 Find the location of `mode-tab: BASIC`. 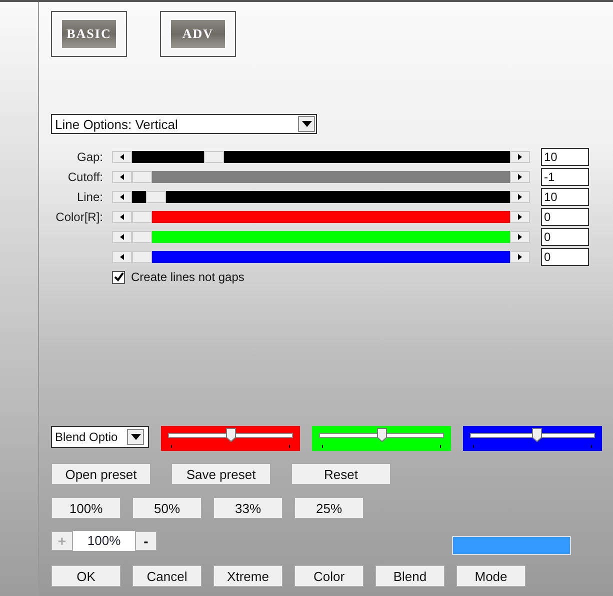

mode-tab: BASIC is located at coordinates (89, 34).